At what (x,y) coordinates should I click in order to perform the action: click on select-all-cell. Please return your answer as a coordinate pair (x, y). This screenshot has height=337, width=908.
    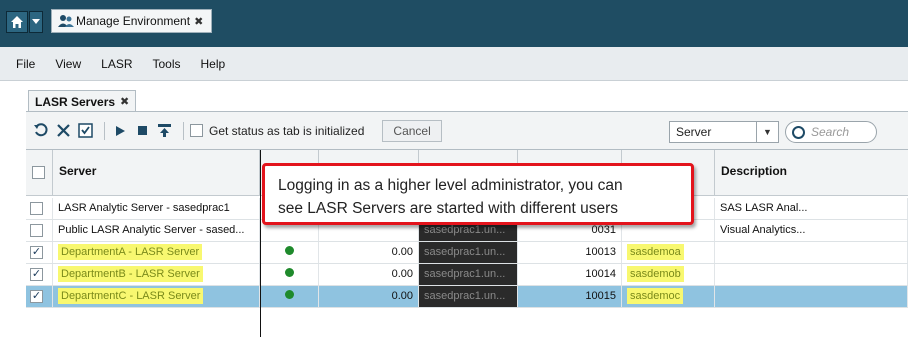
    Looking at the image, I should click on (39, 173).